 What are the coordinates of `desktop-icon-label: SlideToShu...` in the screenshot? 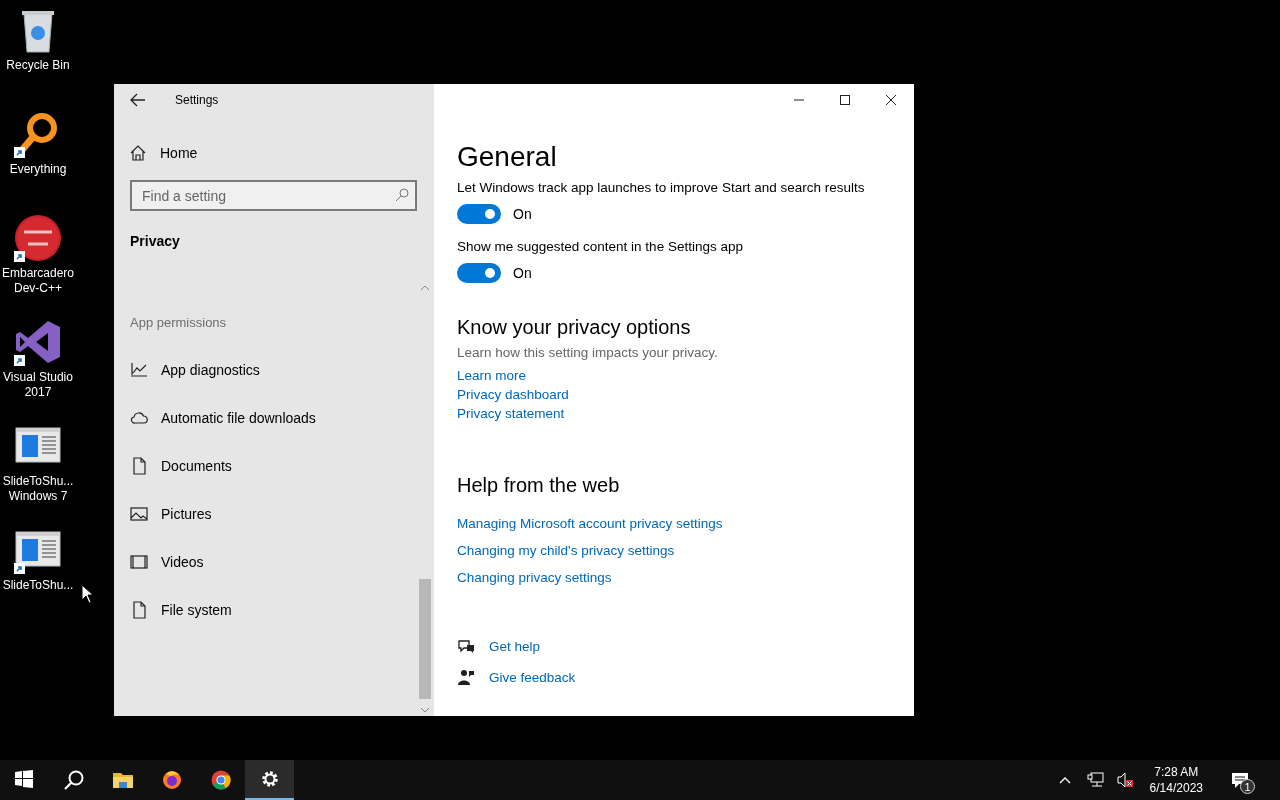 It's located at (38, 585).